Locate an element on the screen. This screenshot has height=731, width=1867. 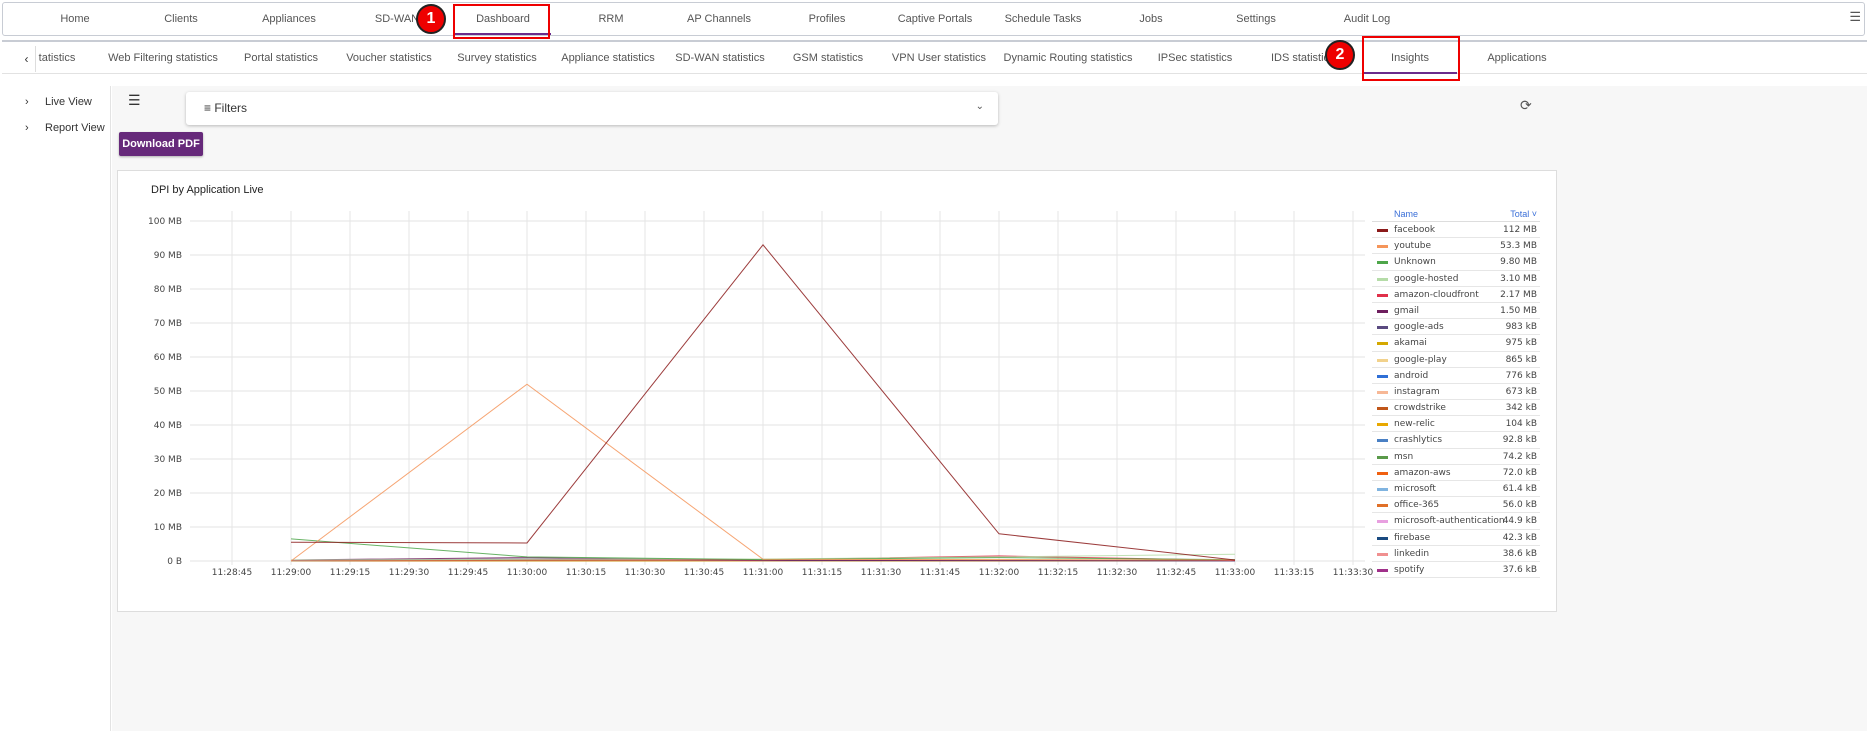
legend-name: linkedin is located at coordinates (1412, 553).